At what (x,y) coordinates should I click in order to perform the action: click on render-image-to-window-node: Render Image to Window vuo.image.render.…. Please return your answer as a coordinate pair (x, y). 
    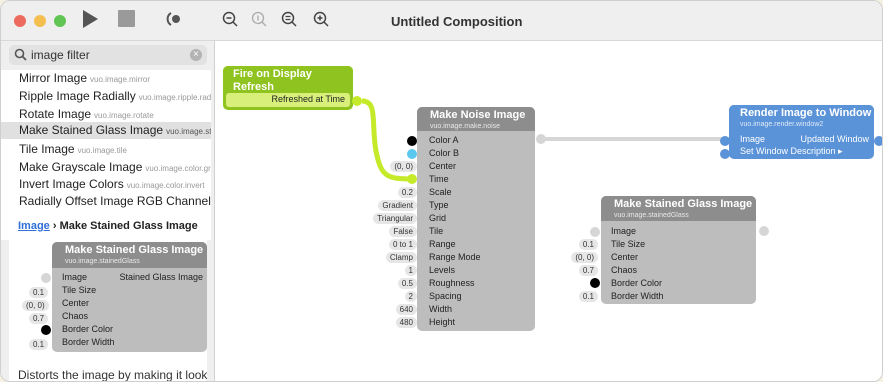
    Looking at the image, I should click on (801, 132).